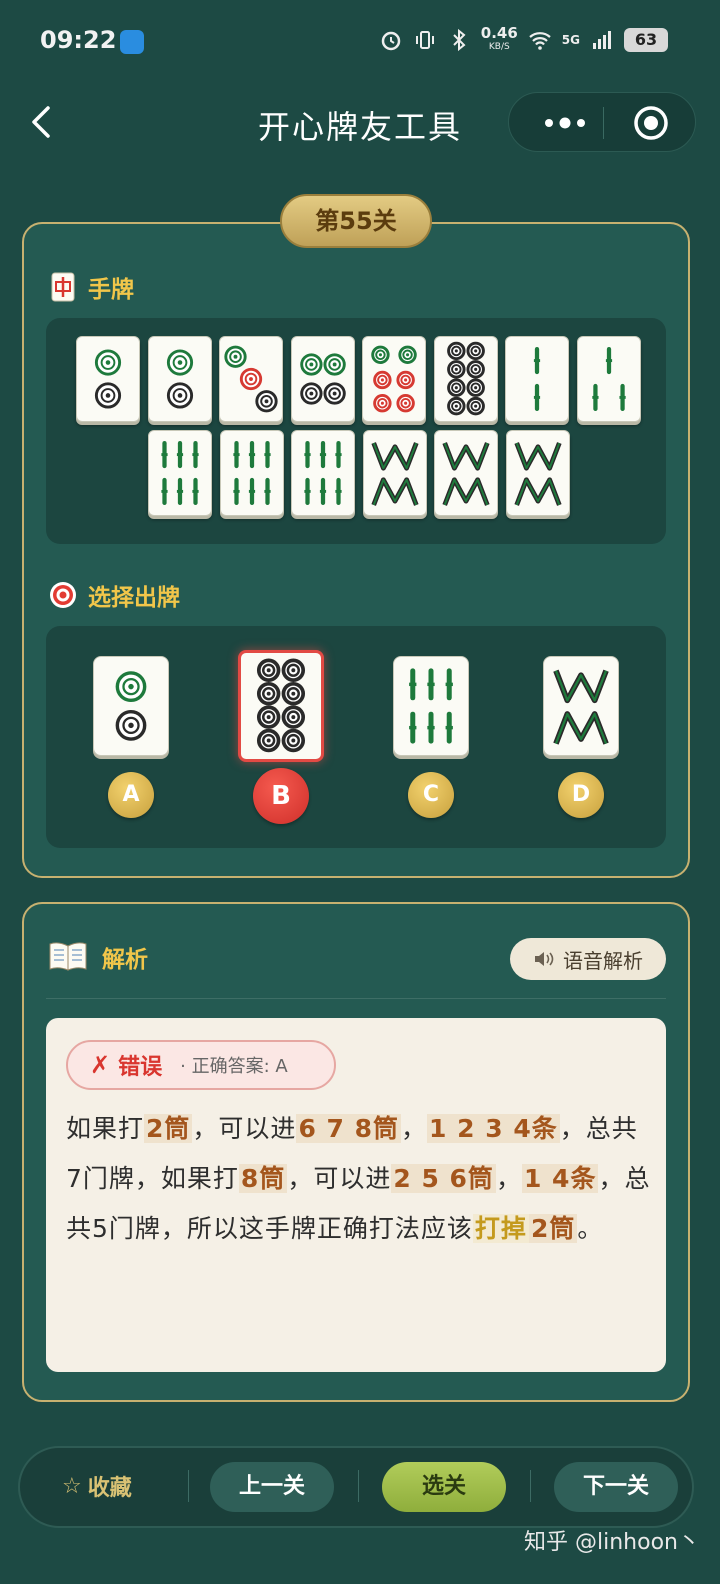 The width and height of the screenshot is (720, 1584). Describe the element at coordinates (581, 795) in the screenshot. I see `option-label: D` at that location.